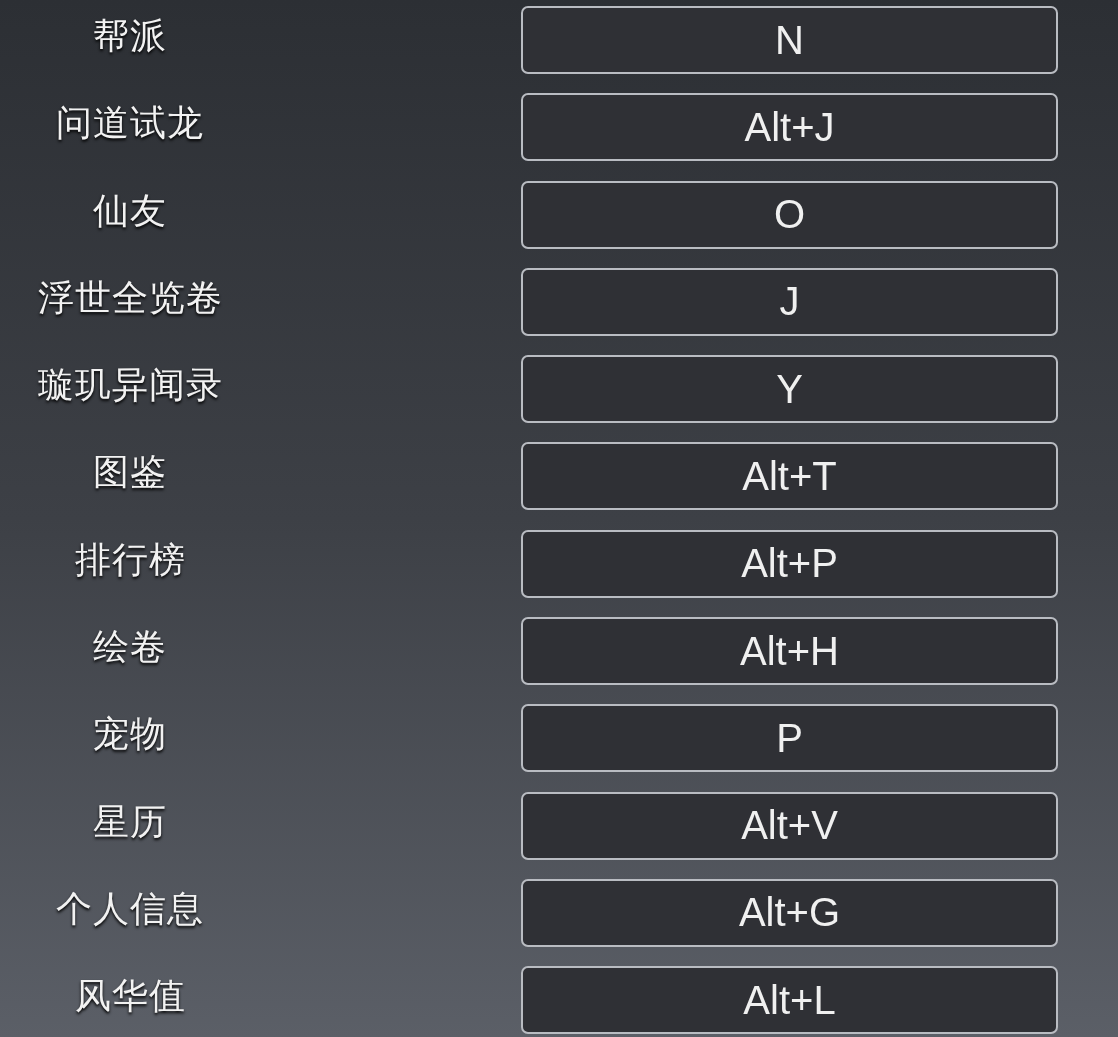 This screenshot has width=1118, height=1037. I want to click on key-binding-button: Alt+T, so click(789, 476).